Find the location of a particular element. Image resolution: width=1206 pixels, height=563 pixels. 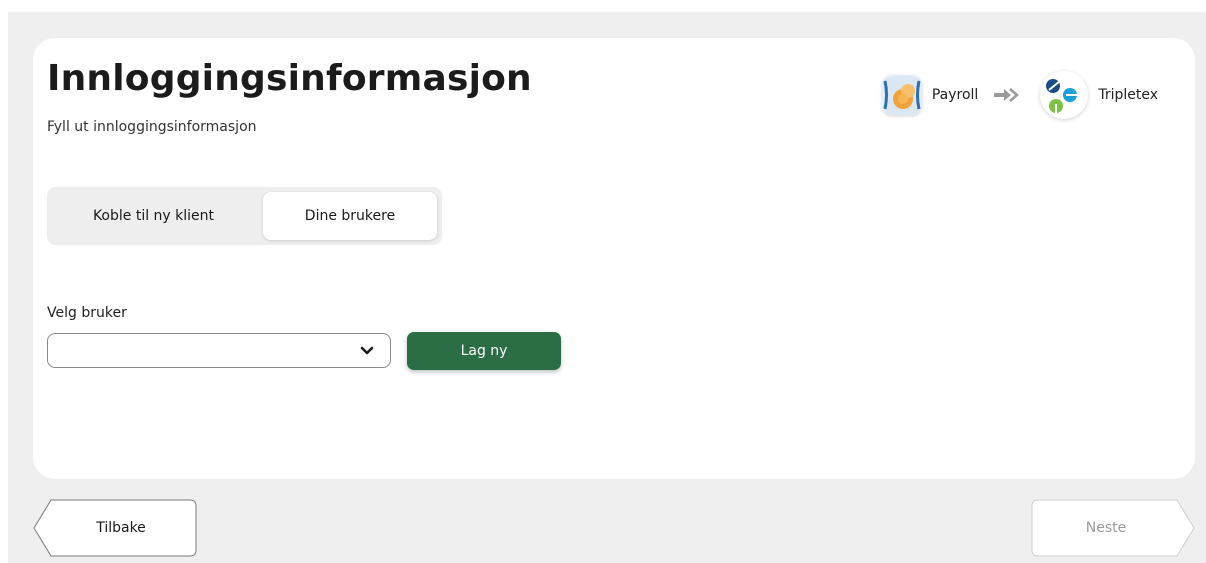

user-select-dropdown is located at coordinates (219, 350).